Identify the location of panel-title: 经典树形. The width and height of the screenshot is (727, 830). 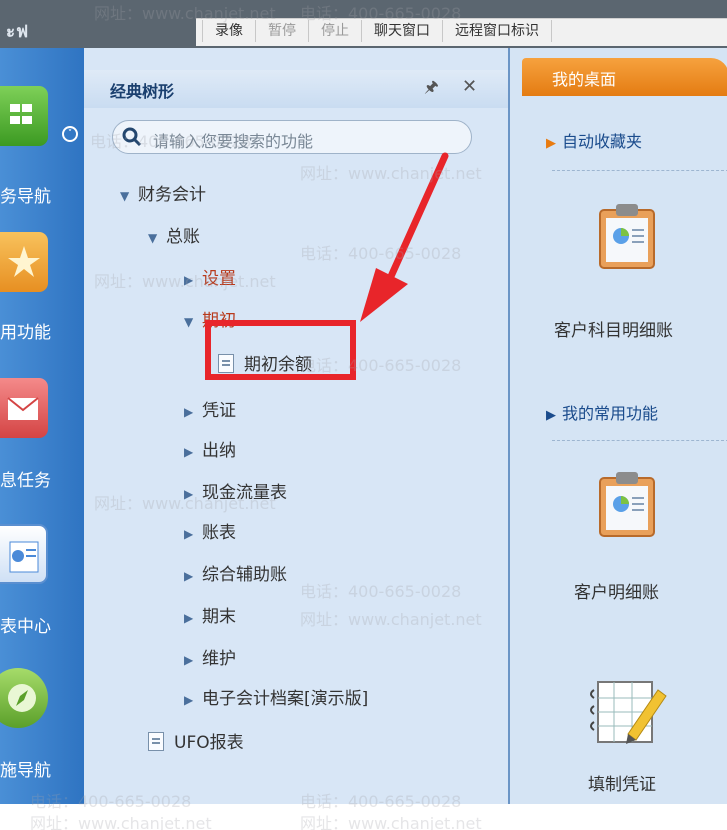
(142, 91).